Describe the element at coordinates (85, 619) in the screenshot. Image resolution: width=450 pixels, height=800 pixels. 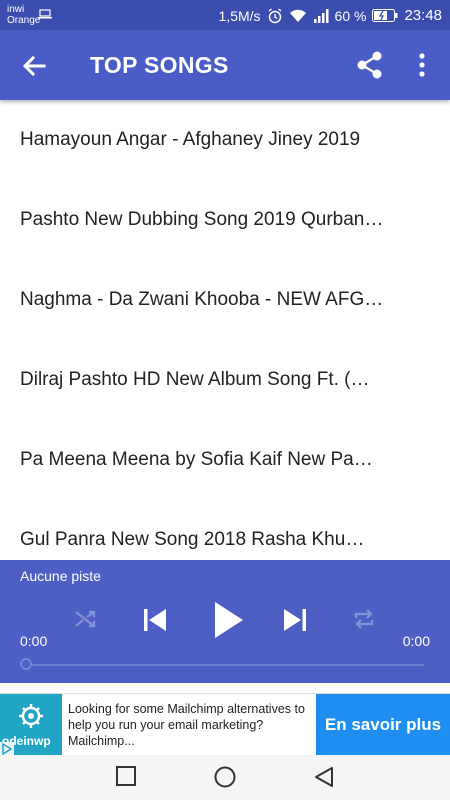
I see `shuffle-icon` at that location.